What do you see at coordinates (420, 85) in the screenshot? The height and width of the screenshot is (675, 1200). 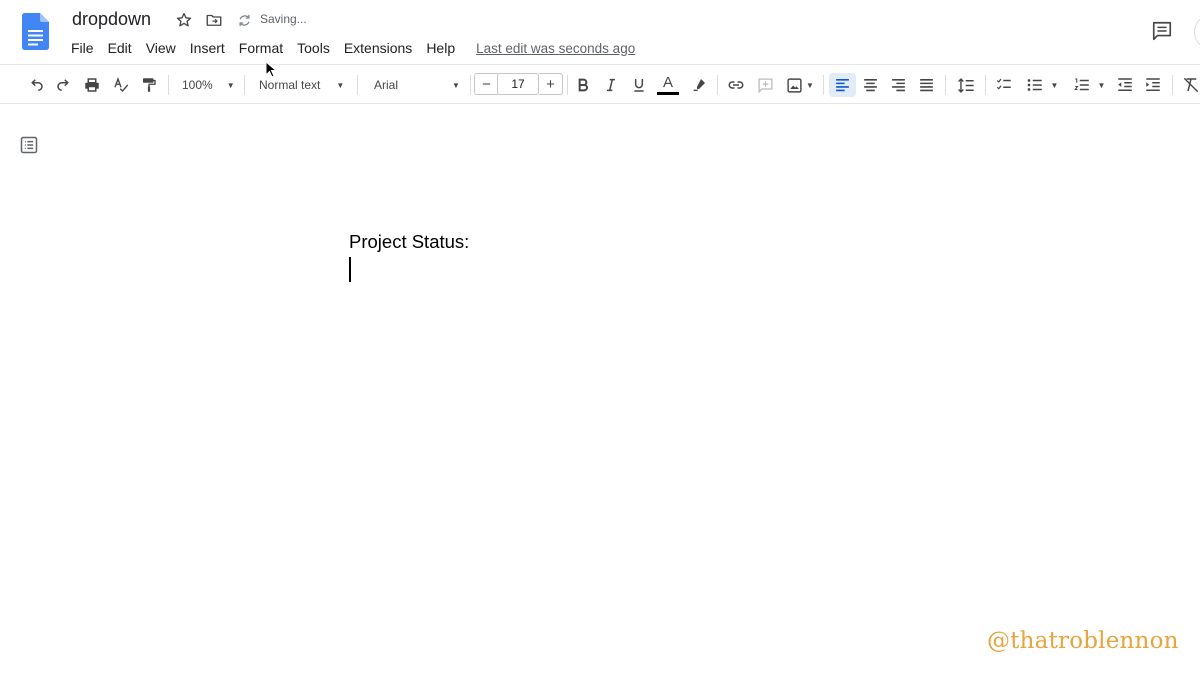 I see `font-select: Arial ▼` at bounding box center [420, 85].